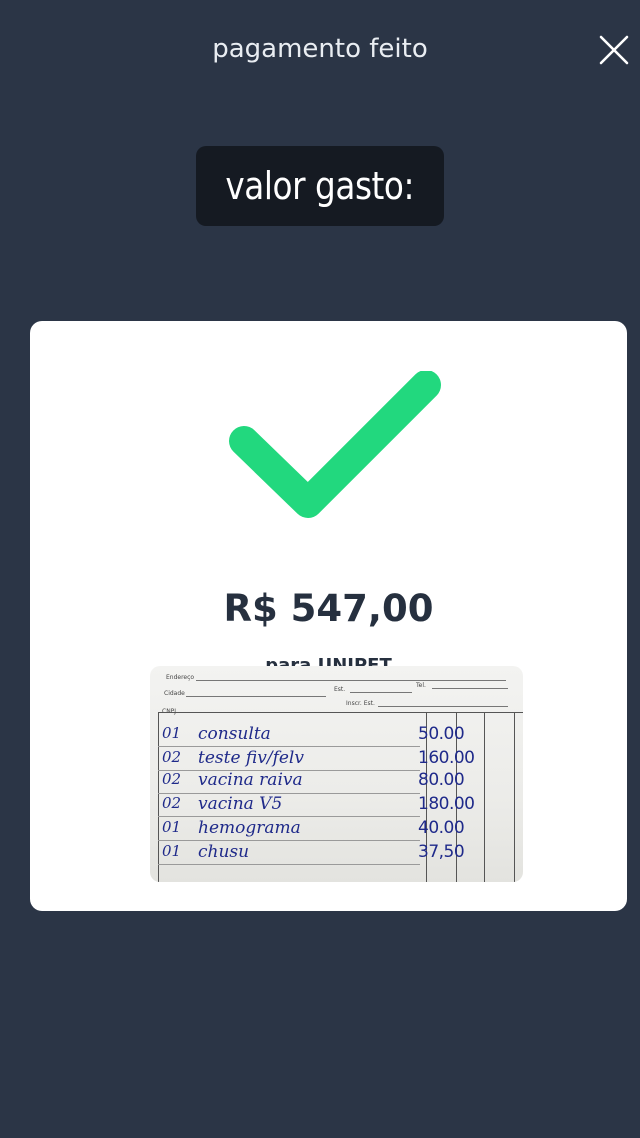  I want to click on receipt-row: 01 chusu 37,50, so click(335, 853).